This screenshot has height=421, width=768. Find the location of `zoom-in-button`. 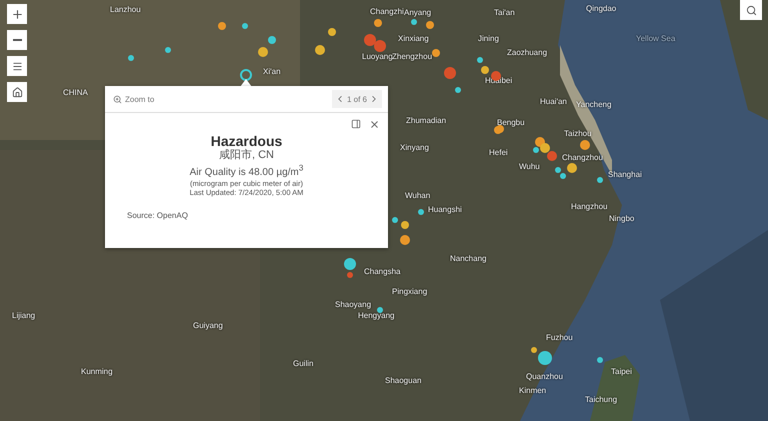

zoom-in-button is located at coordinates (17, 14).